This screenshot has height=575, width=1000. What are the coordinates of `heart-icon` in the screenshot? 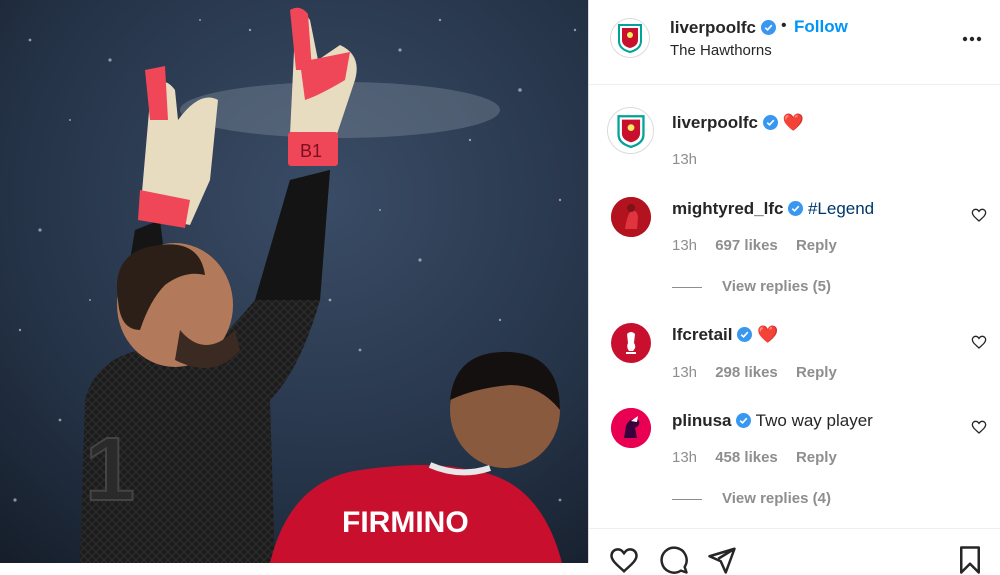 It's located at (624, 560).